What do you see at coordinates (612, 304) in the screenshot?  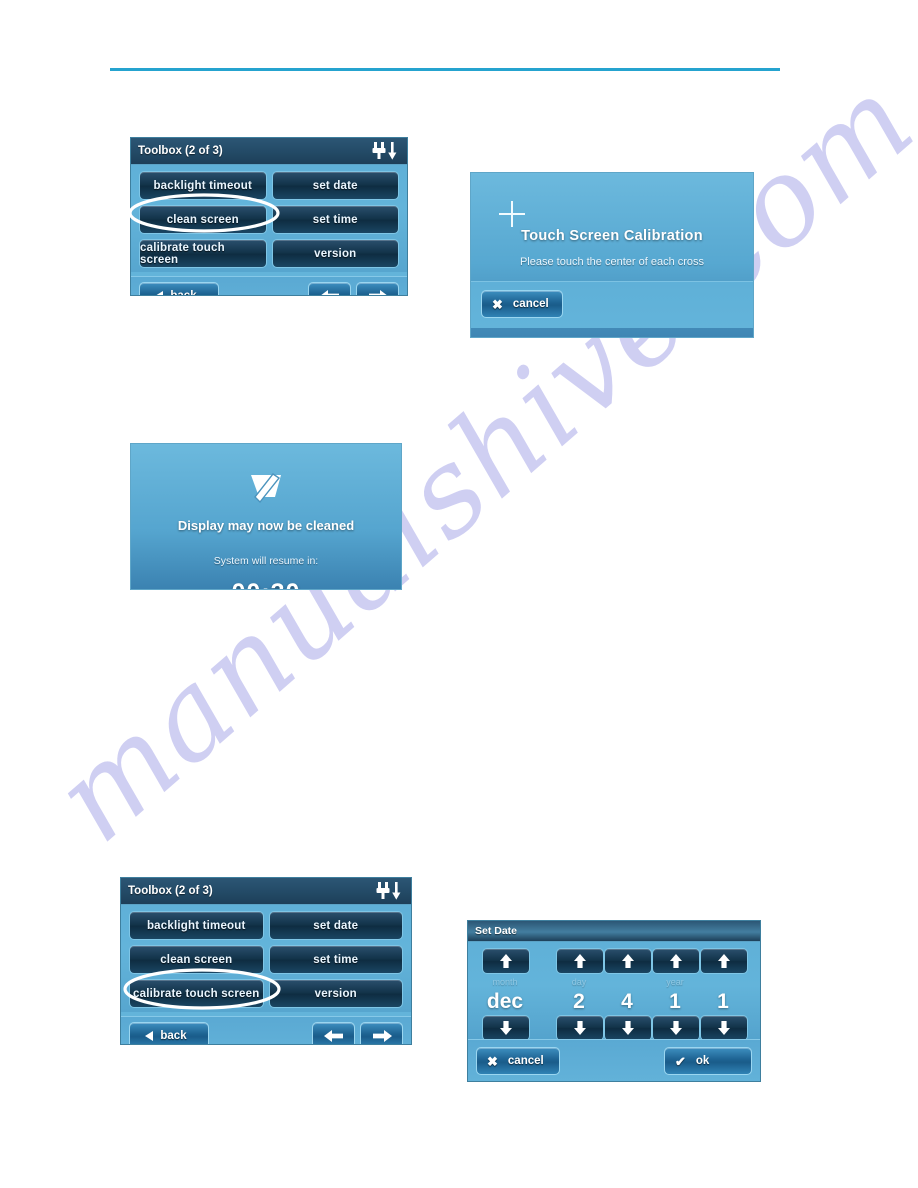 I see `calibration-footer: ✖ cancel` at bounding box center [612, 304].